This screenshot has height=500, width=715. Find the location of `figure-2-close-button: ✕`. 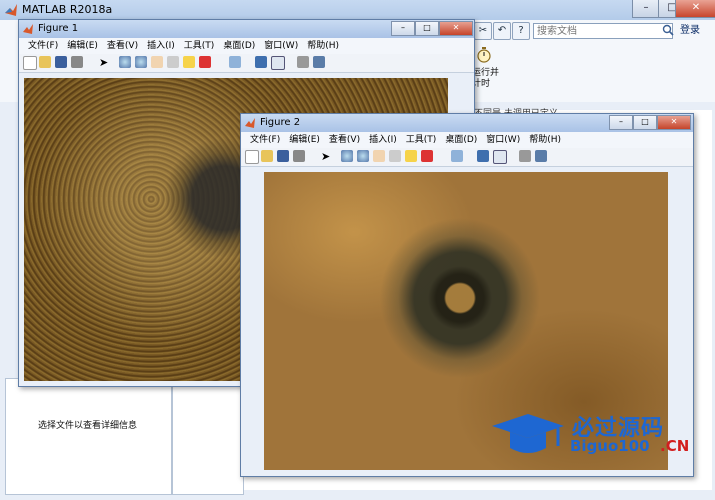

figure-2-close-button: ✕ is located at coordinates (674, 122).